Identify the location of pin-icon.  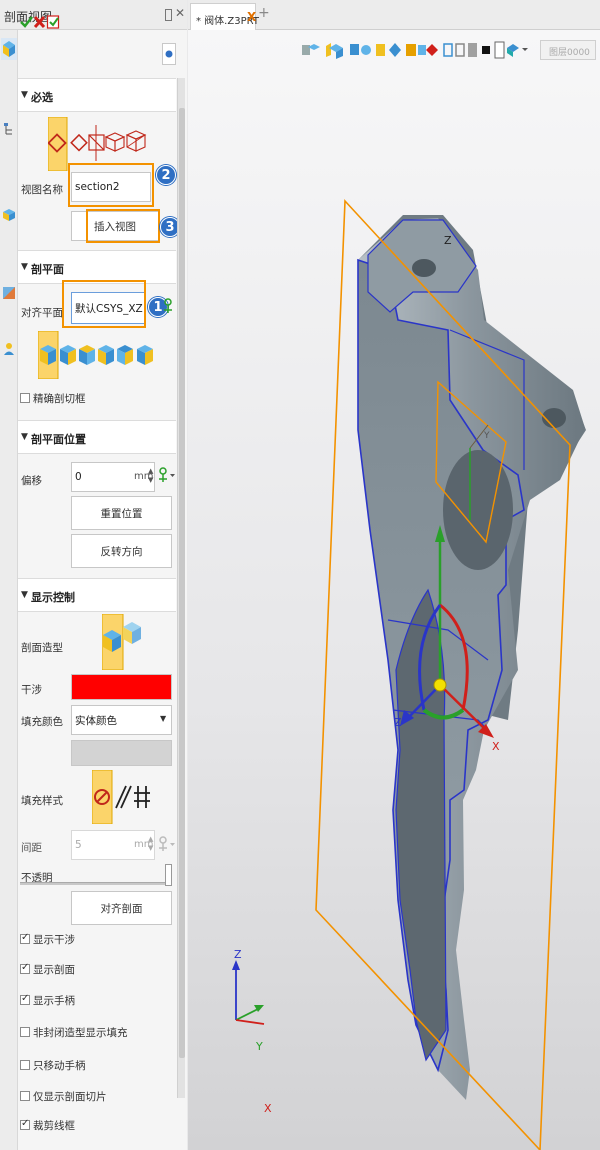
(168, 15).